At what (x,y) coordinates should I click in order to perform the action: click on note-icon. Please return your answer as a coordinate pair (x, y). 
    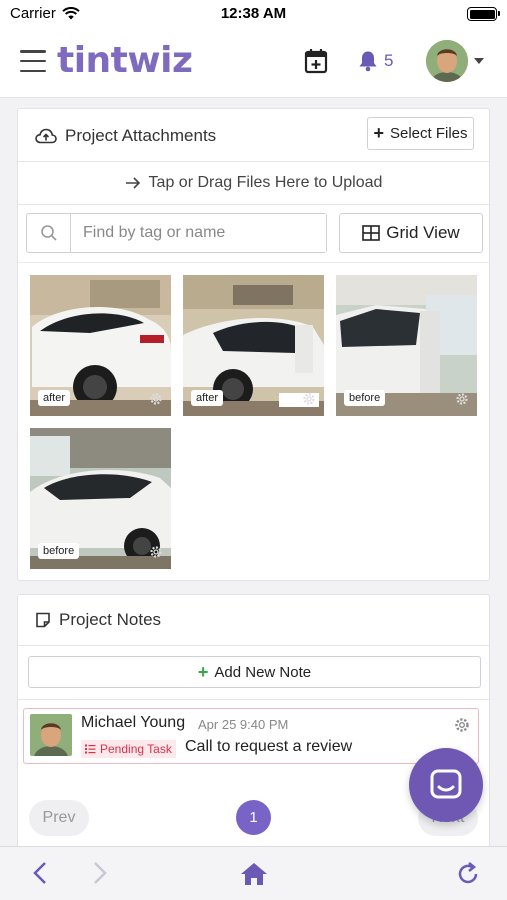
    Looking at the image, I should click on (43, 620).